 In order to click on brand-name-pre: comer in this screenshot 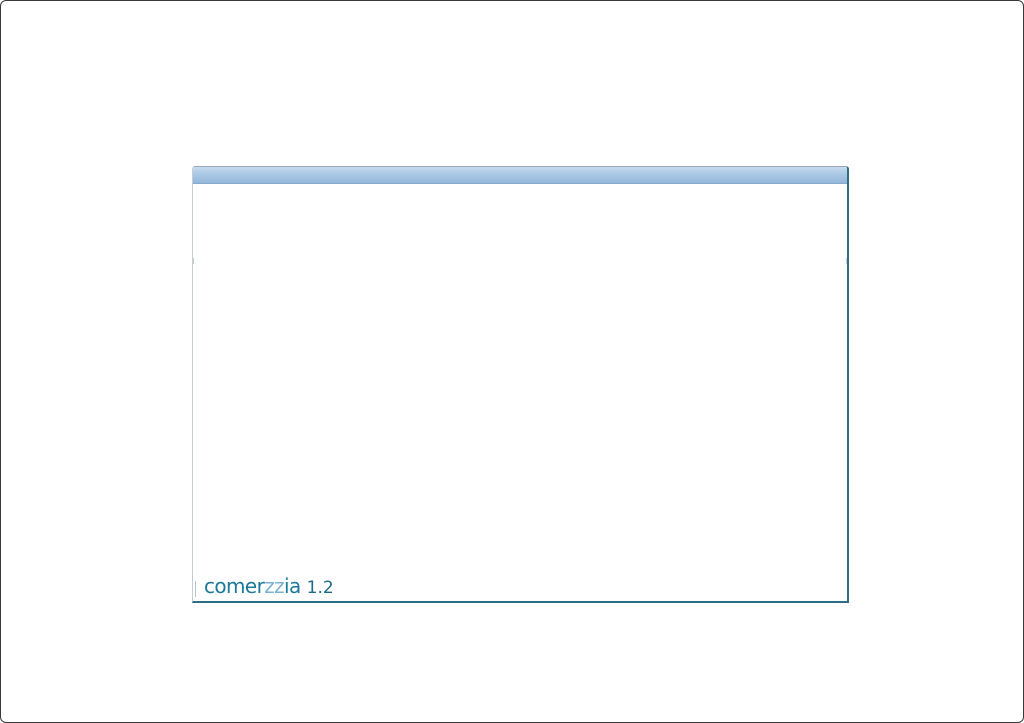, I will do `click(234, 586)`.